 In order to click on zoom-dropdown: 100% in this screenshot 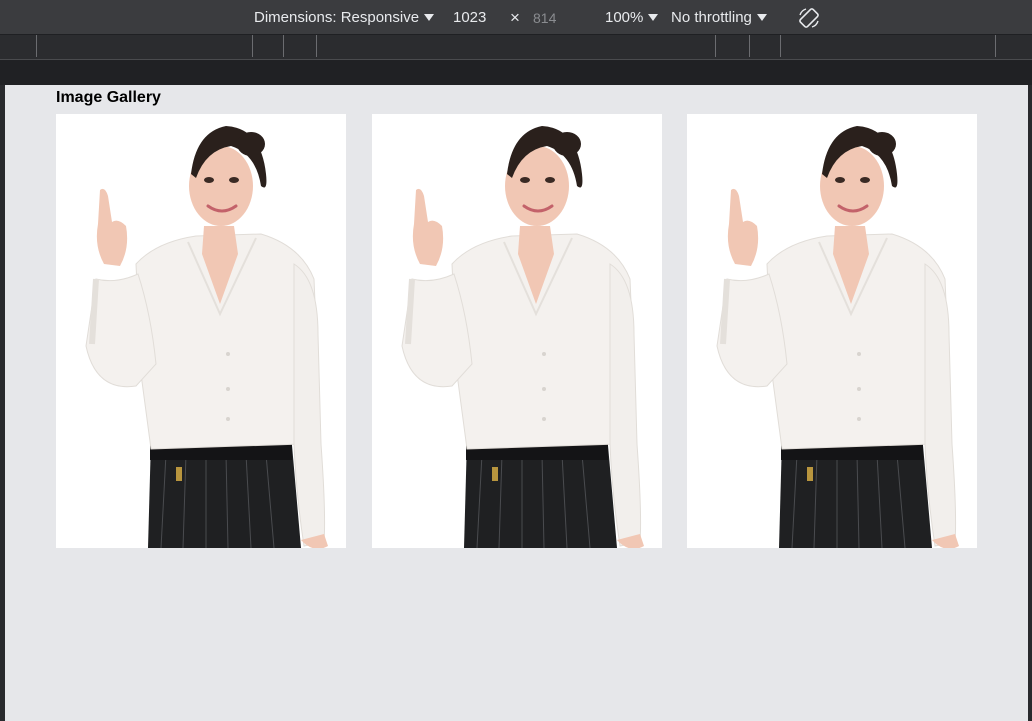, I will do `click(632, 17)`.